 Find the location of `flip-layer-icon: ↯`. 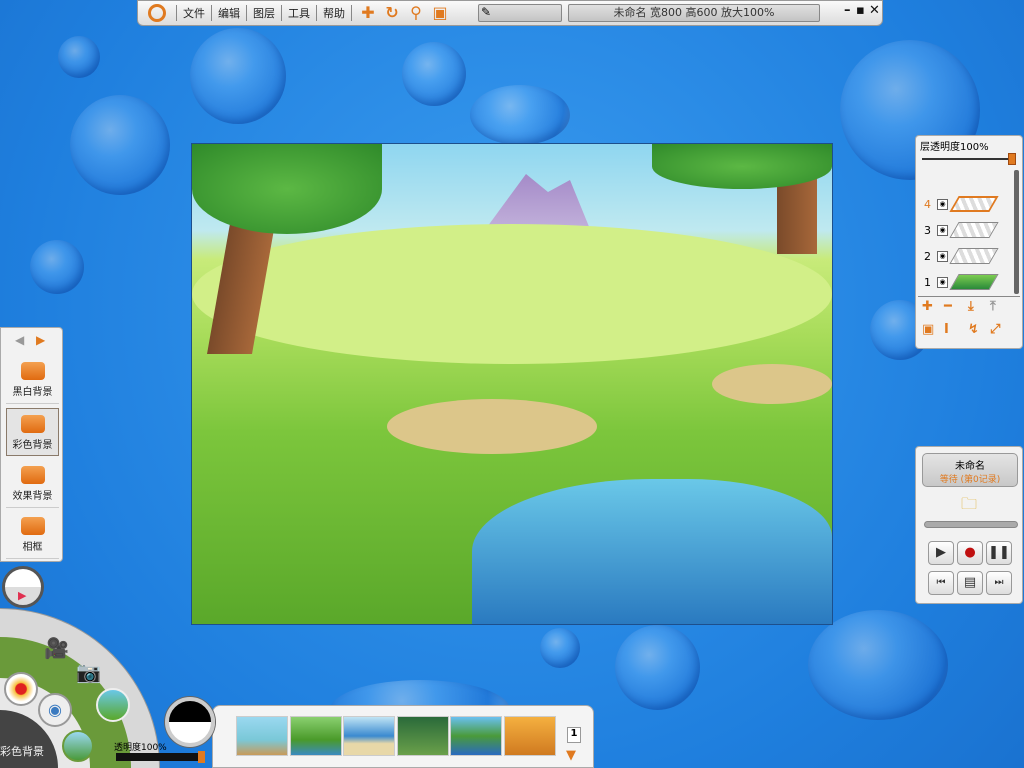

flip-layer-icon: ↯ is located at coordinates (973, 329).